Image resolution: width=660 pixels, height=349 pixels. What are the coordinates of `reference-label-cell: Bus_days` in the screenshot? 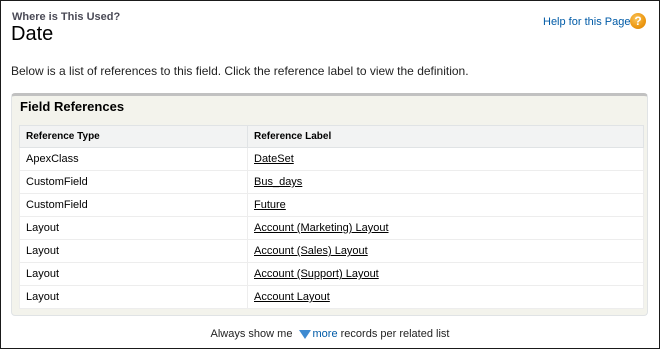 It's located at (445, 182).